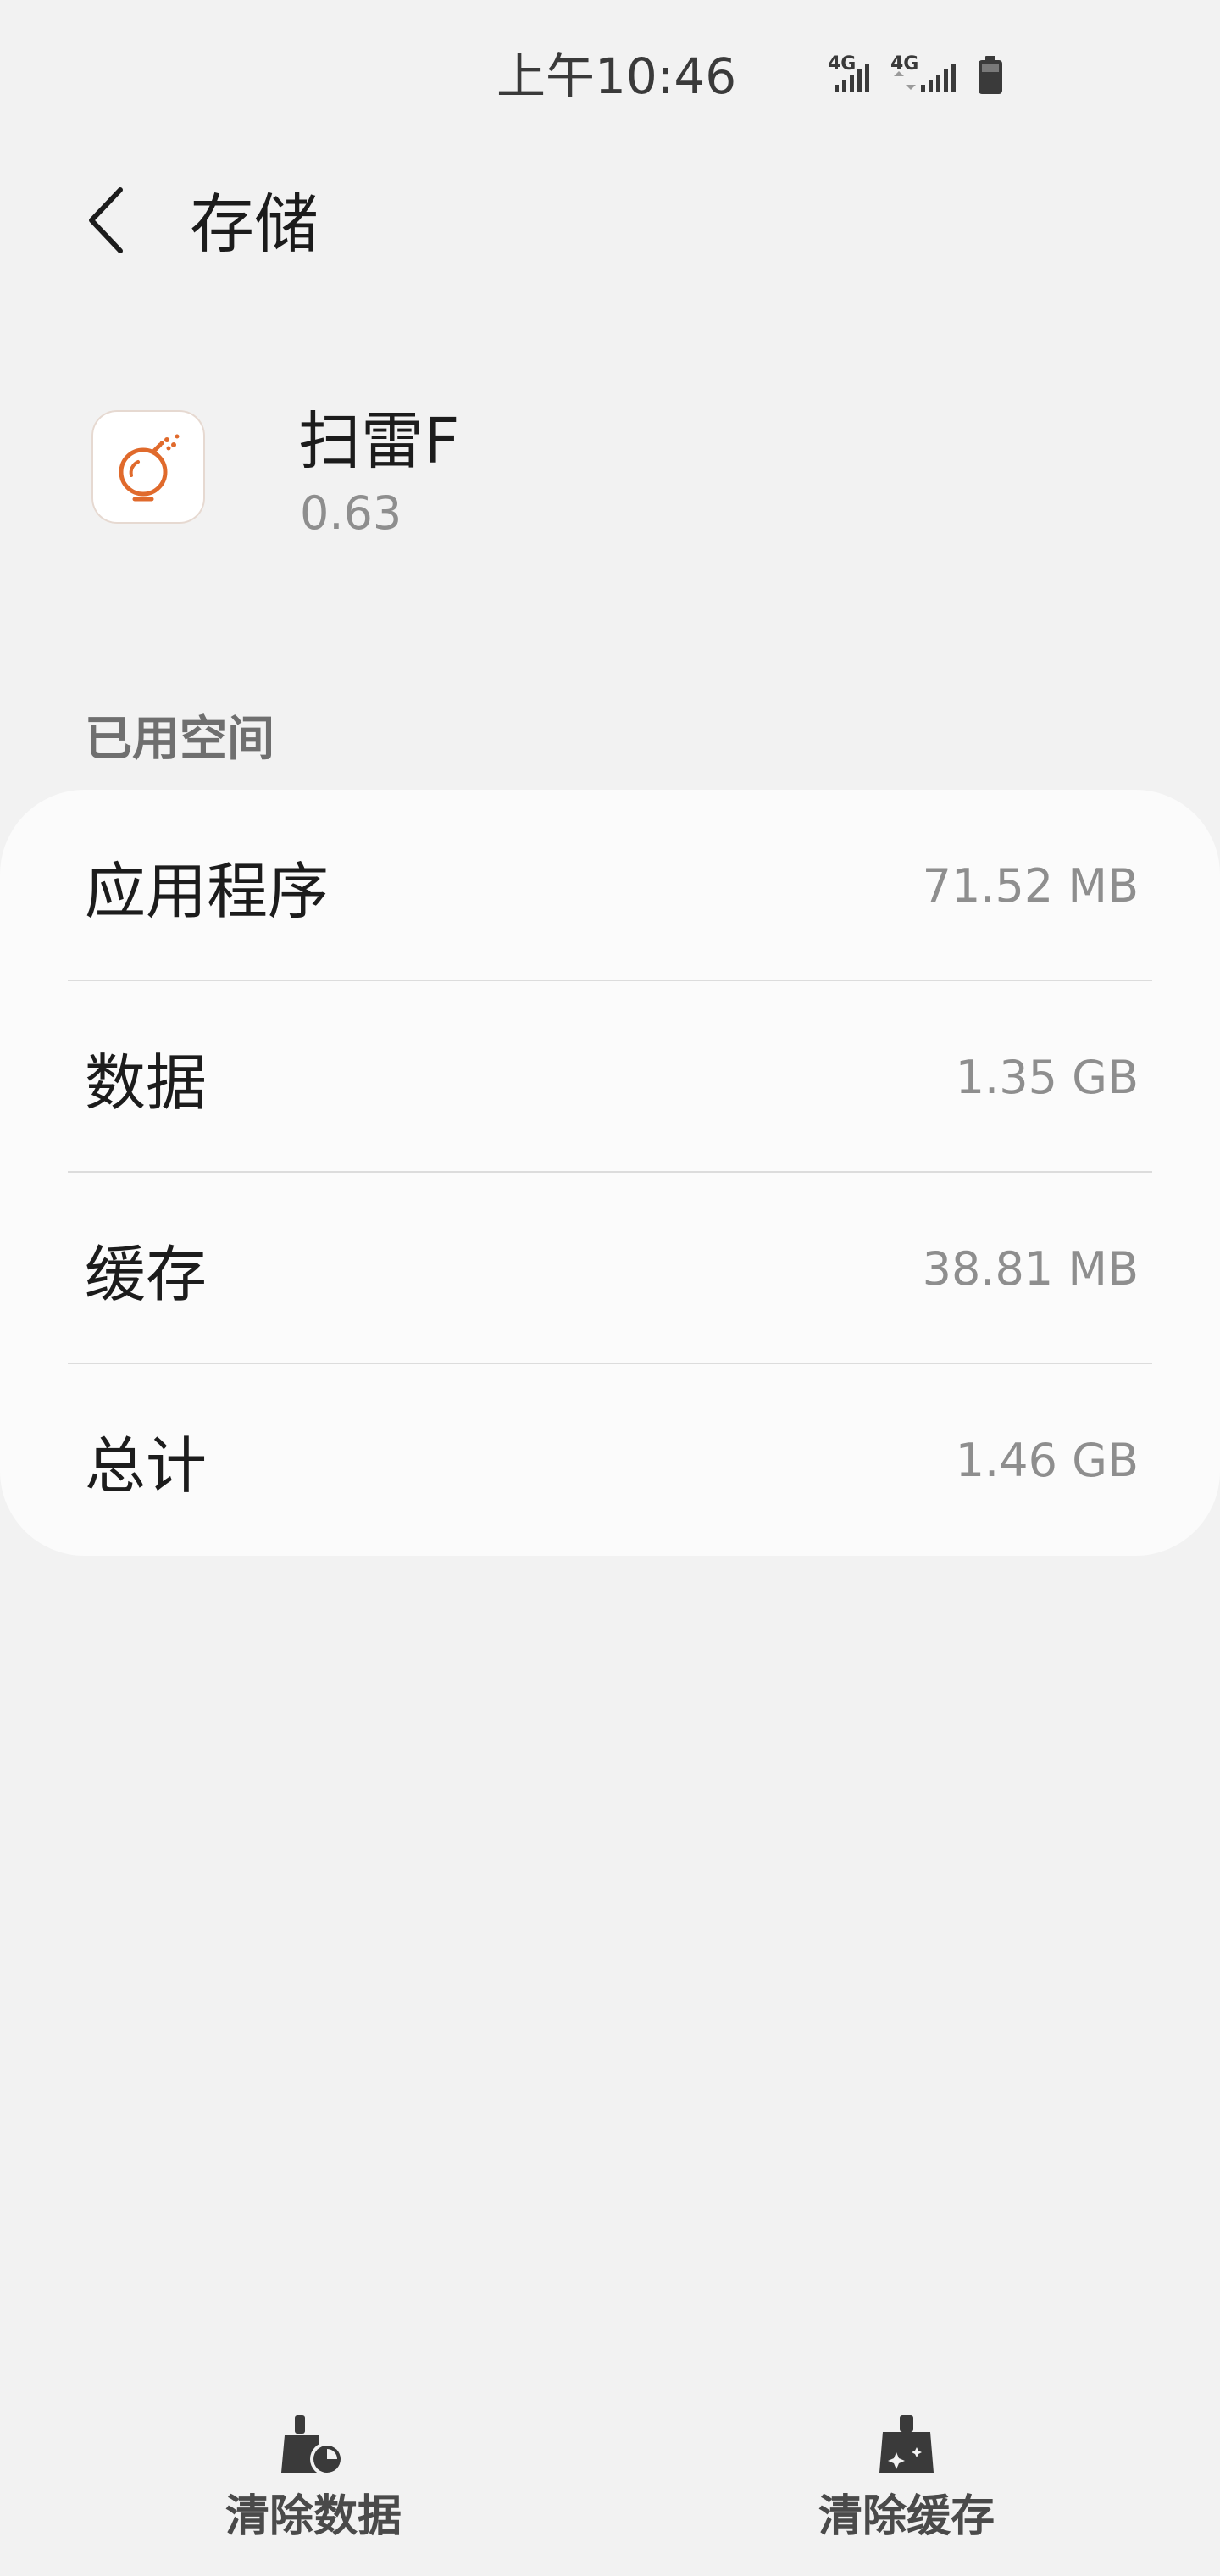 The height and width of the screenshot is (2576, 1220). I want to click on clear-data-icon, so click(313, 2445).